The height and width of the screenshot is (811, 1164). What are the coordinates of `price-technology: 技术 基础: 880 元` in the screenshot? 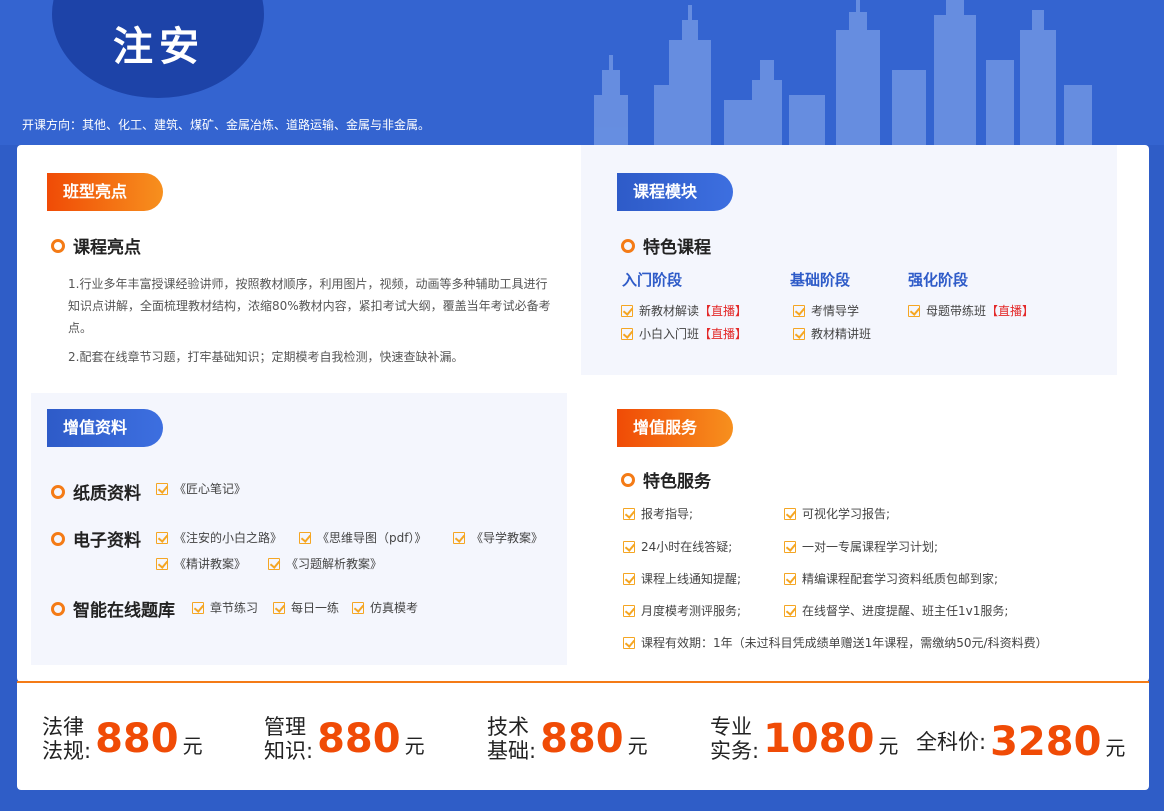 It's located at (567, 739).